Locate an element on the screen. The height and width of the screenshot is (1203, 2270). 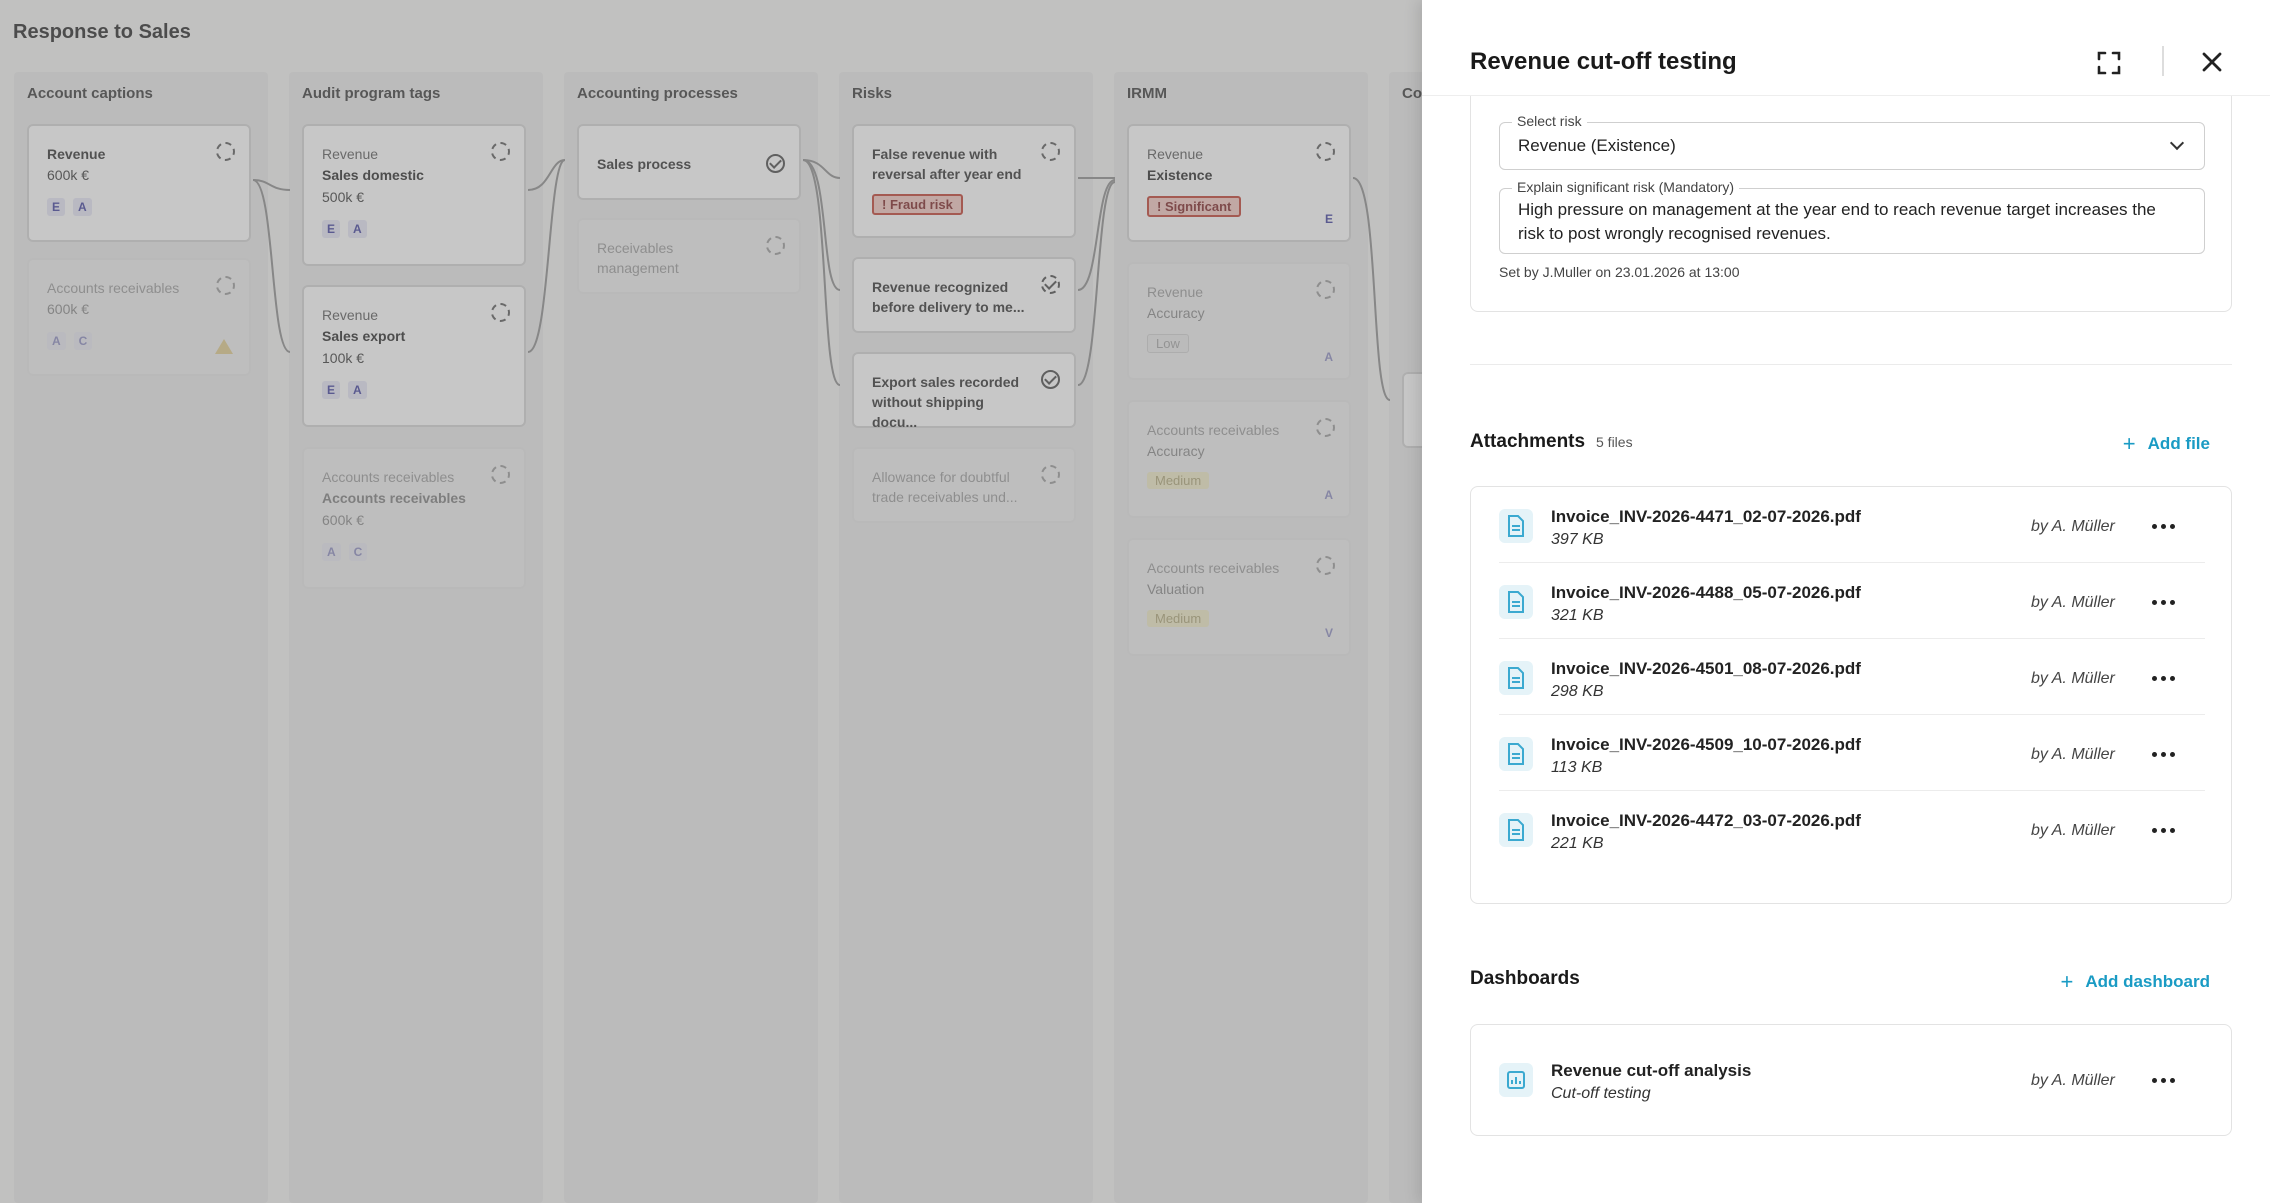
section-divider is located at coordinates (1851, 364).